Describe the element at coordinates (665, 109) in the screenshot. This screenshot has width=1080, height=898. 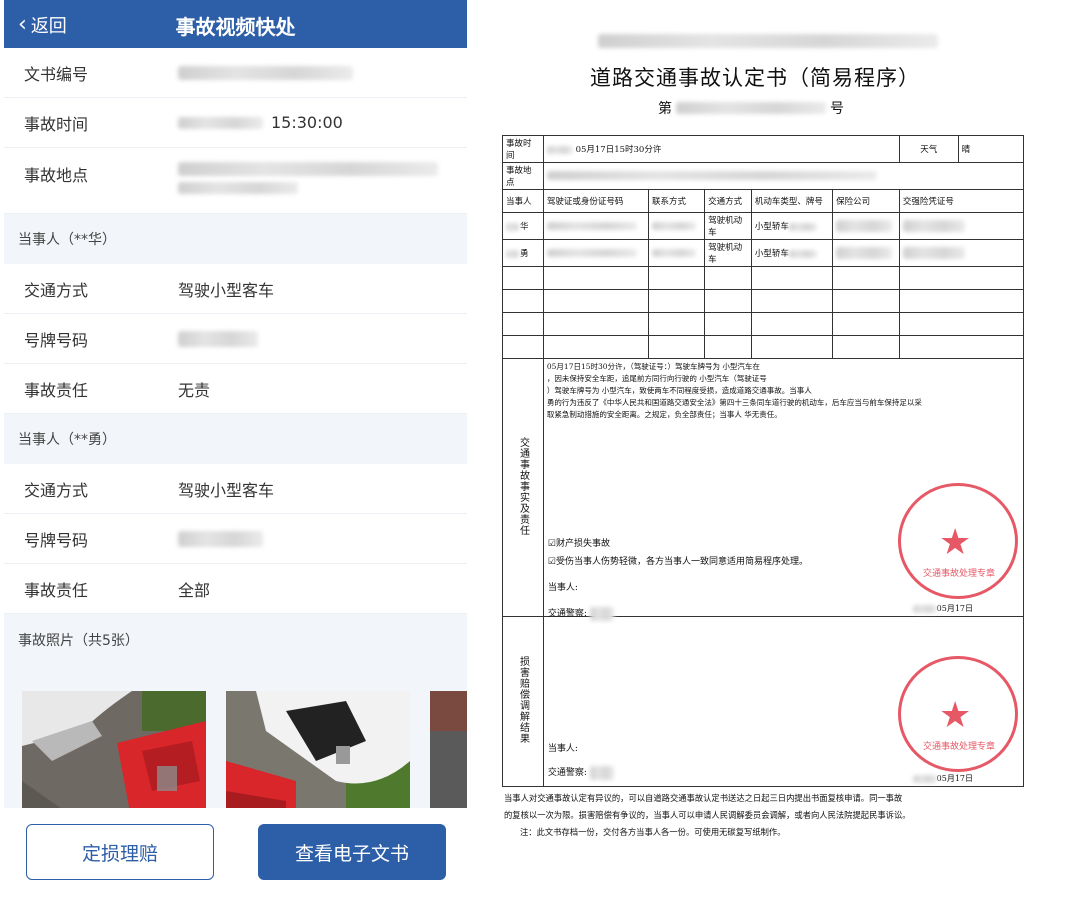
I see `doc-number-prefix: 第` at that location.